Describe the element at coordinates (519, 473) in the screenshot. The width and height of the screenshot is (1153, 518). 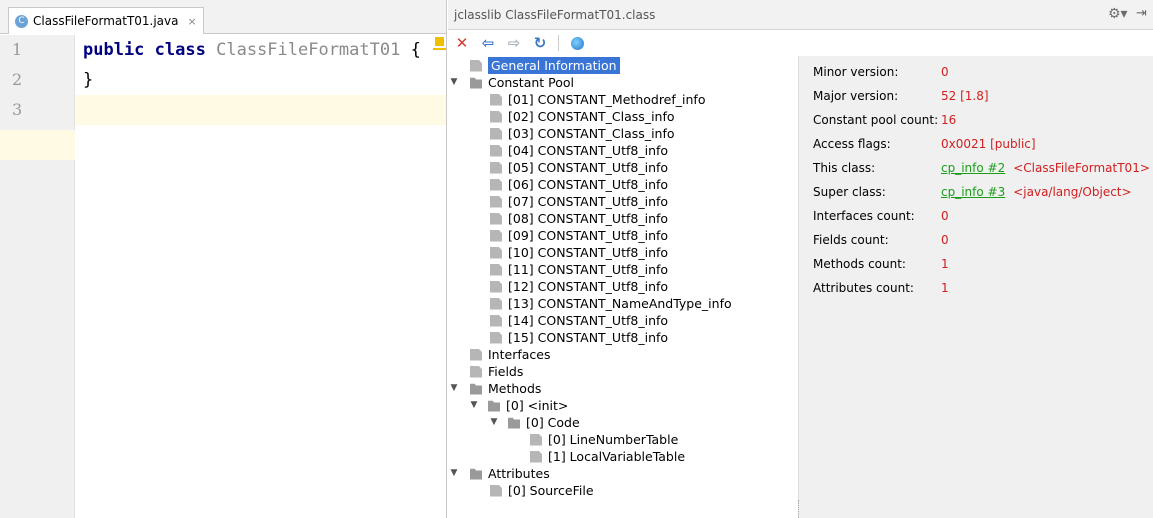
I see `tree-item-label: Attributes` at that location.